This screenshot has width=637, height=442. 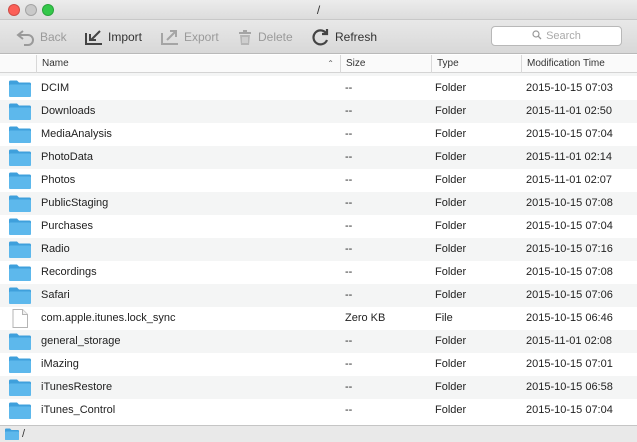 I want to click on search-icon, so click(x=537, y=36).